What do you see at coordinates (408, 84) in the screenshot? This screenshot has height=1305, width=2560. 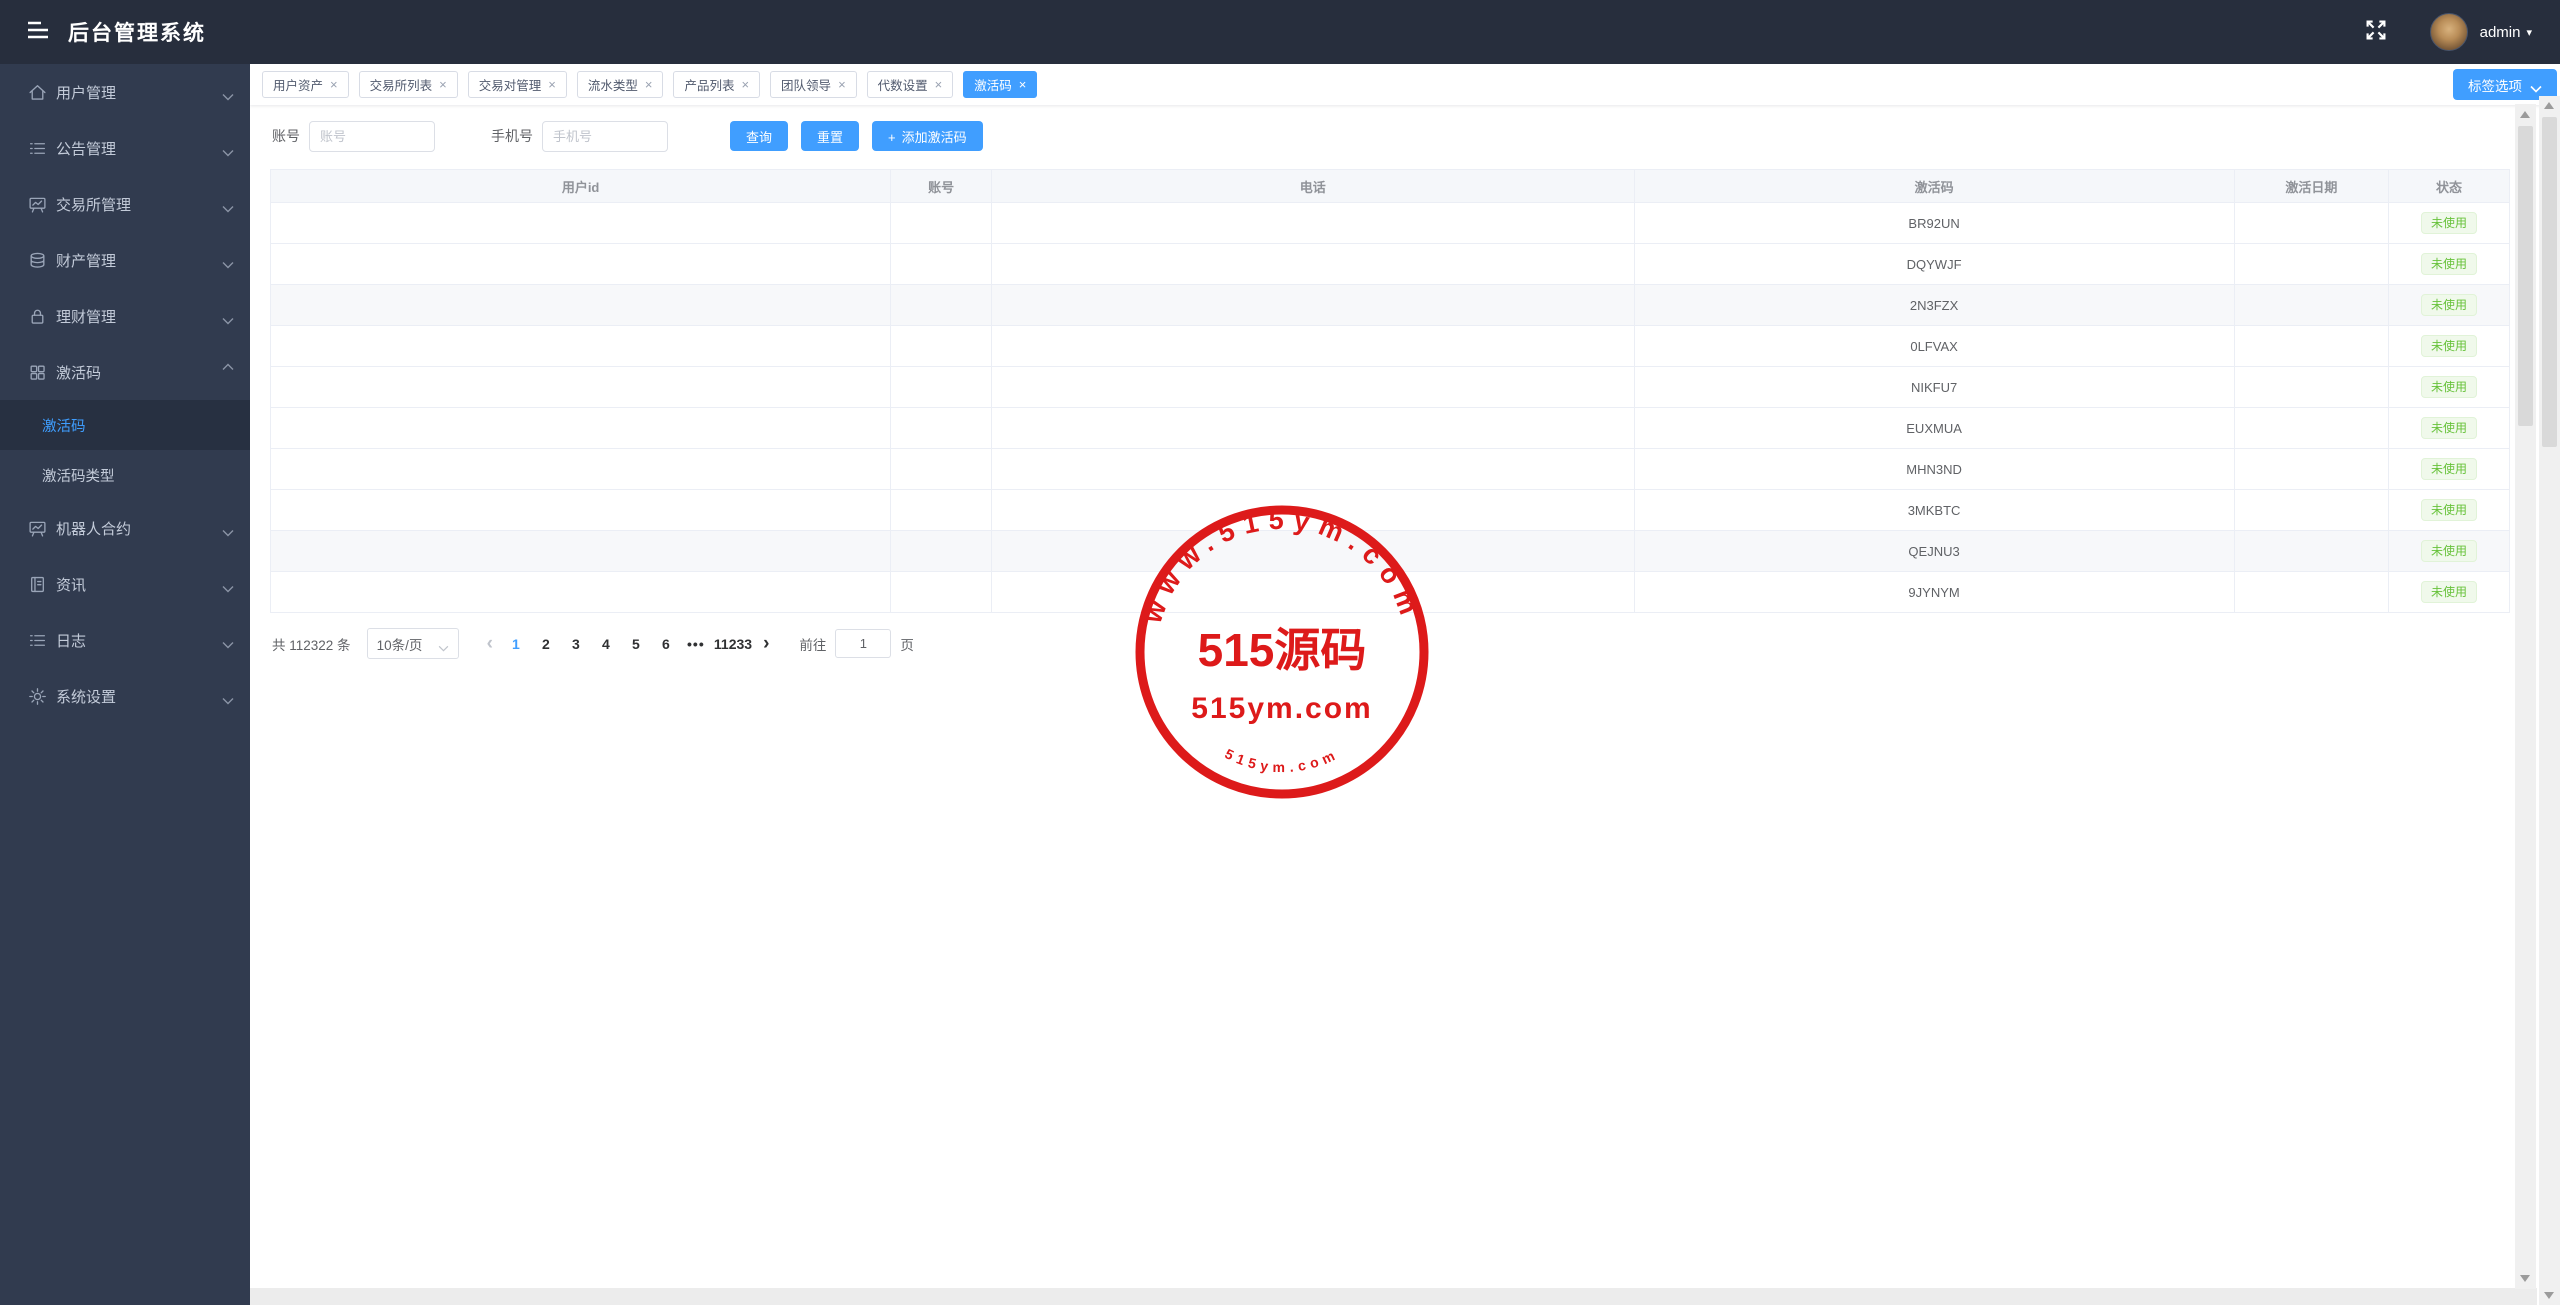 I see `tab-1: 交易所列表 ×` at bounding box center [408, 84].